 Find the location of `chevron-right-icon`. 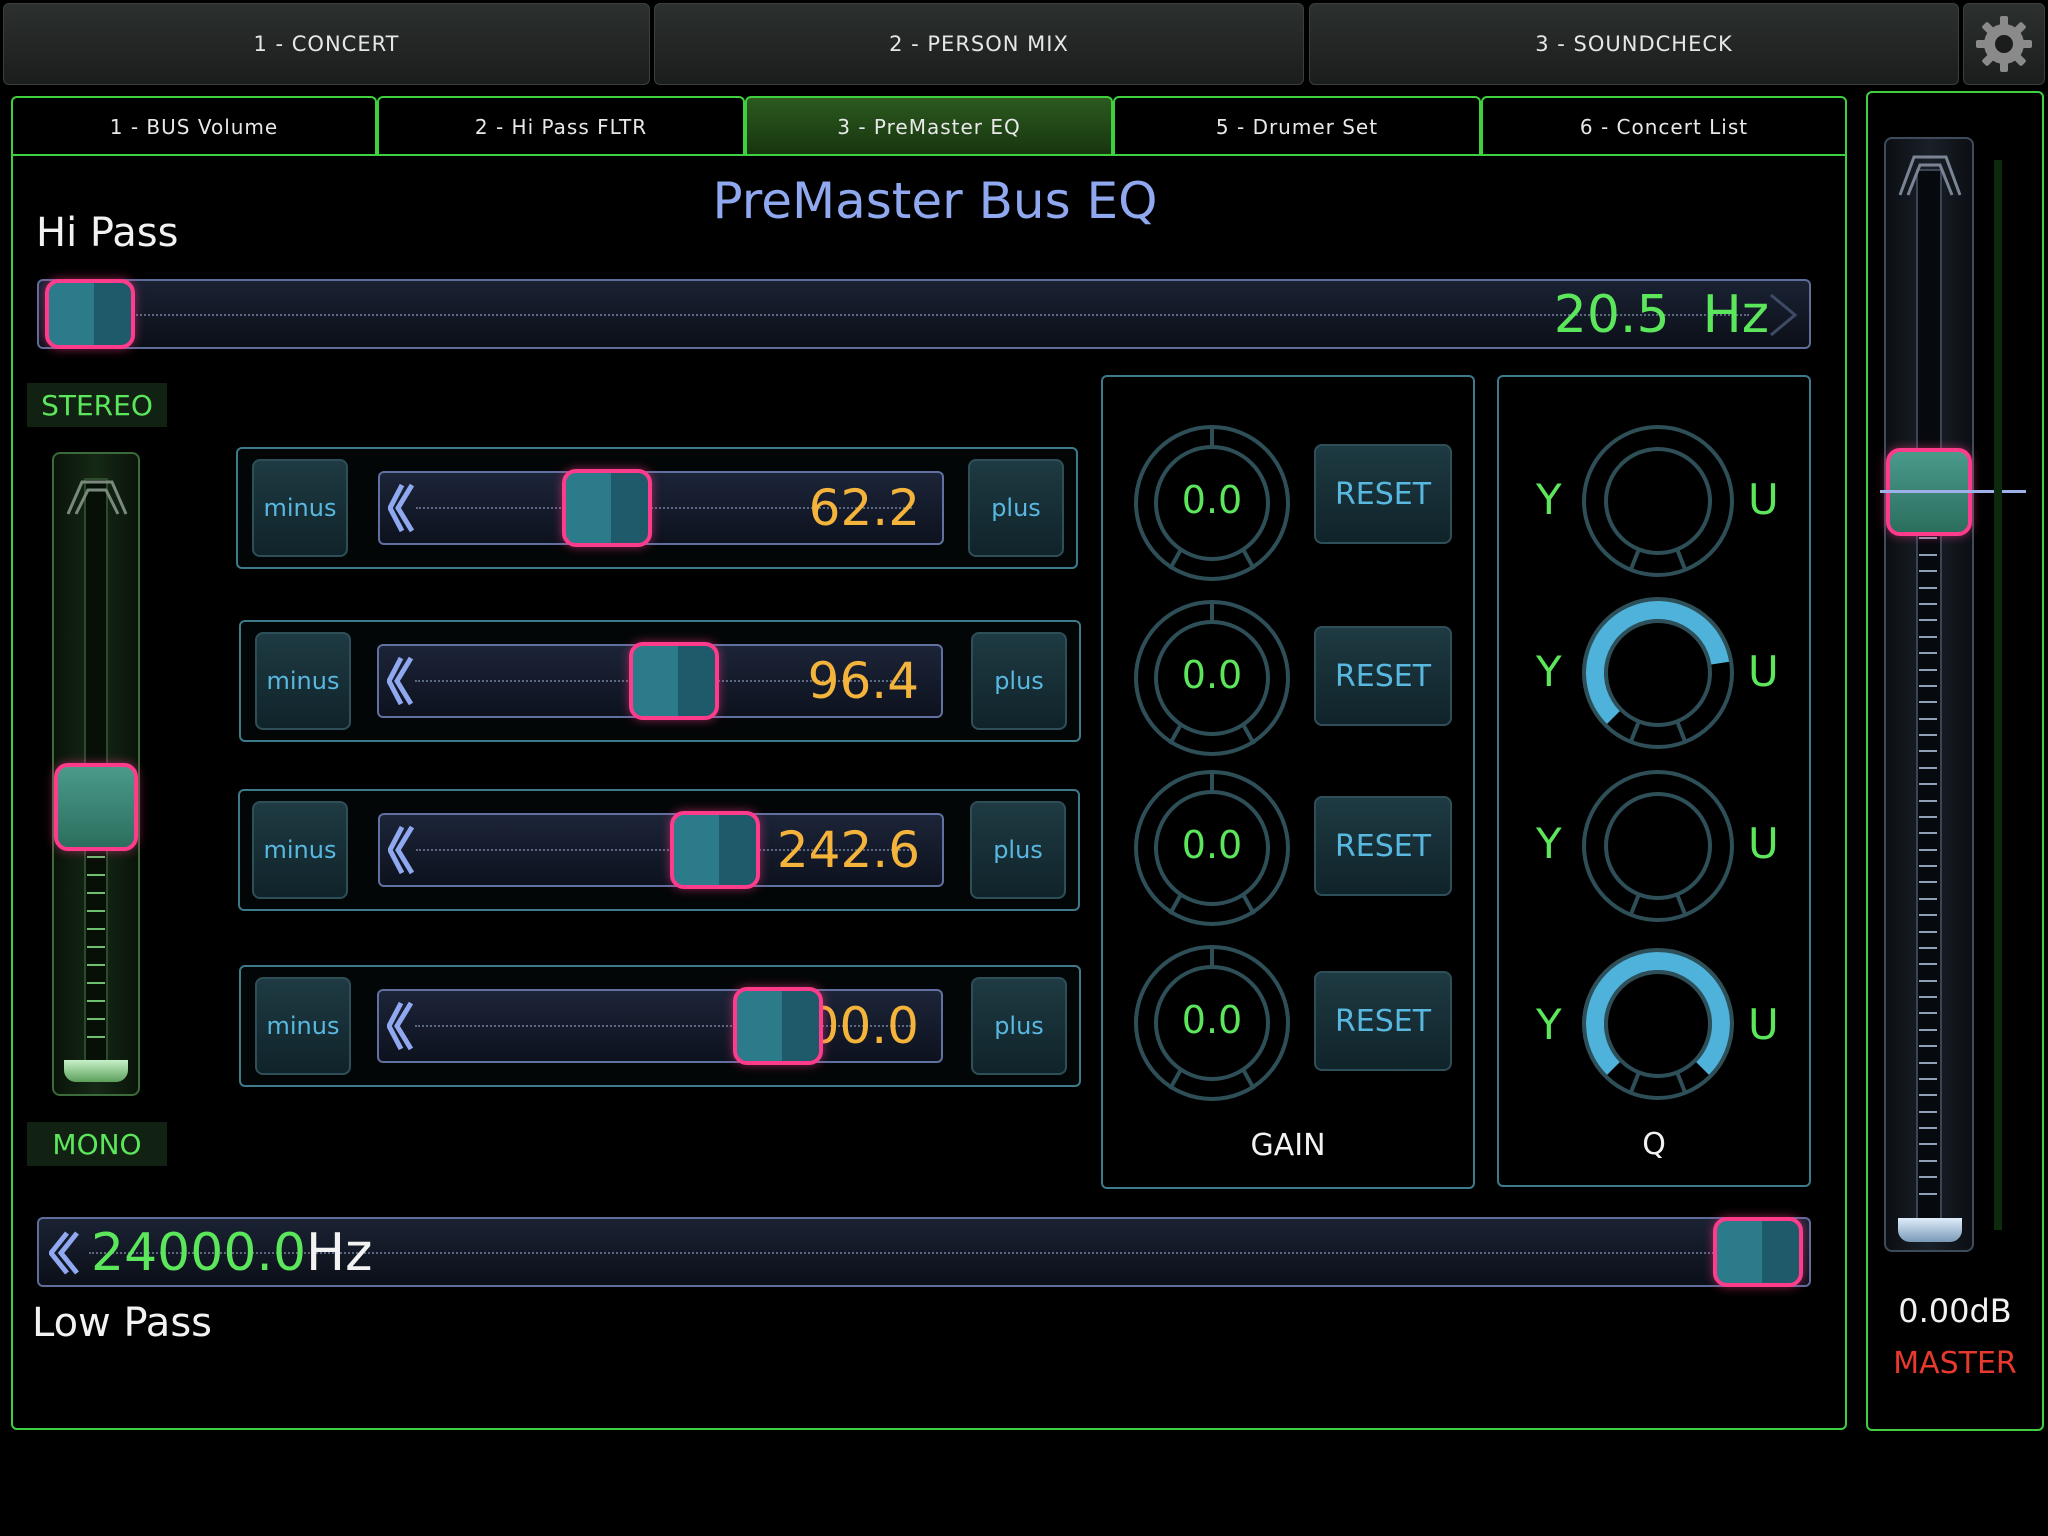

chevron-right-icon is located at coordinates (1784, 315).